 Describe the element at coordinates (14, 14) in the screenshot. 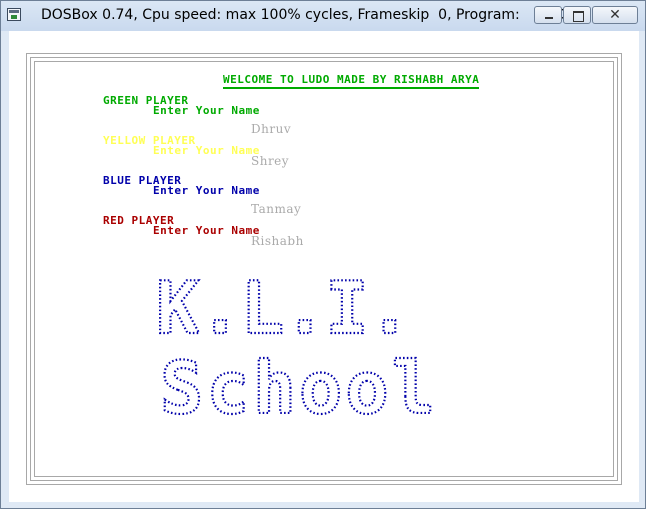

I see `dosbox-app-icon` at that location.